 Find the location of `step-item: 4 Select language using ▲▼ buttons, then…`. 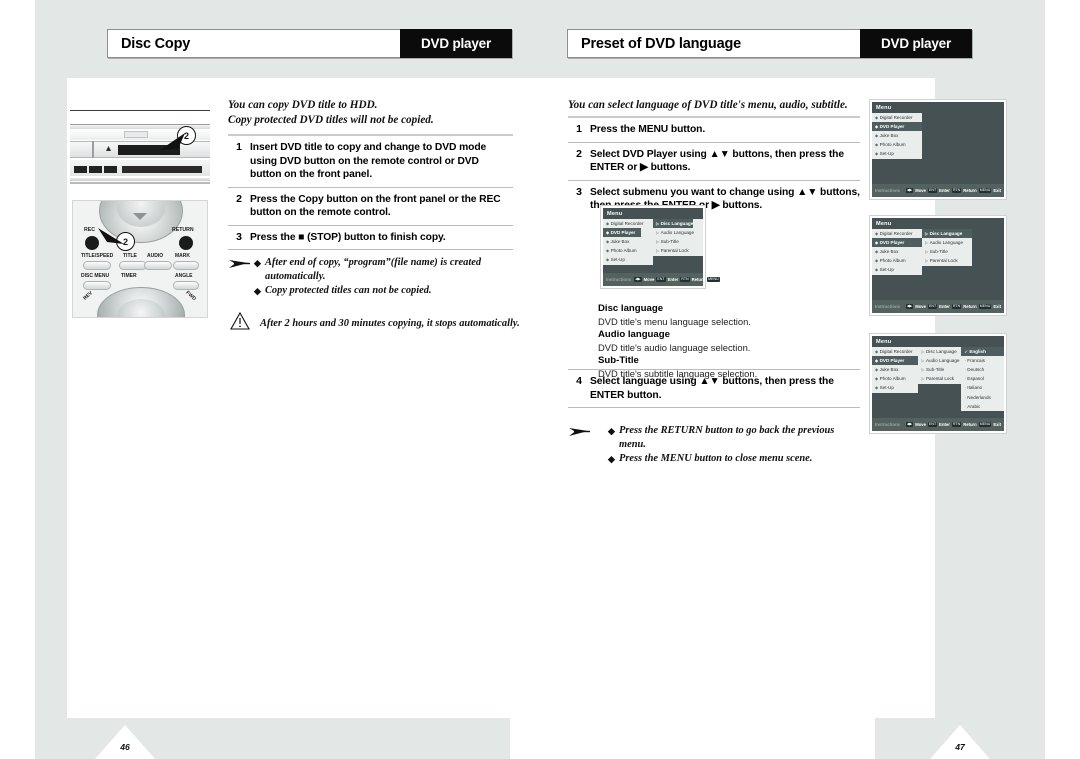

step-item: 4 Select language using ▲▼ buttons, then… is located at coordinates (714, 388).